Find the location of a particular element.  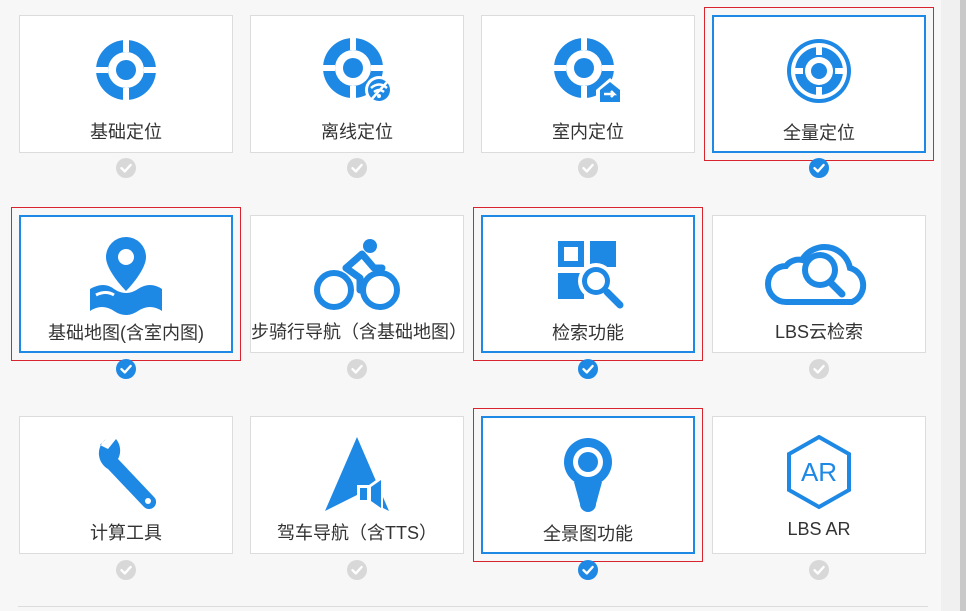

feature-label: LBS云检索 is located at coordinates (819, 332).